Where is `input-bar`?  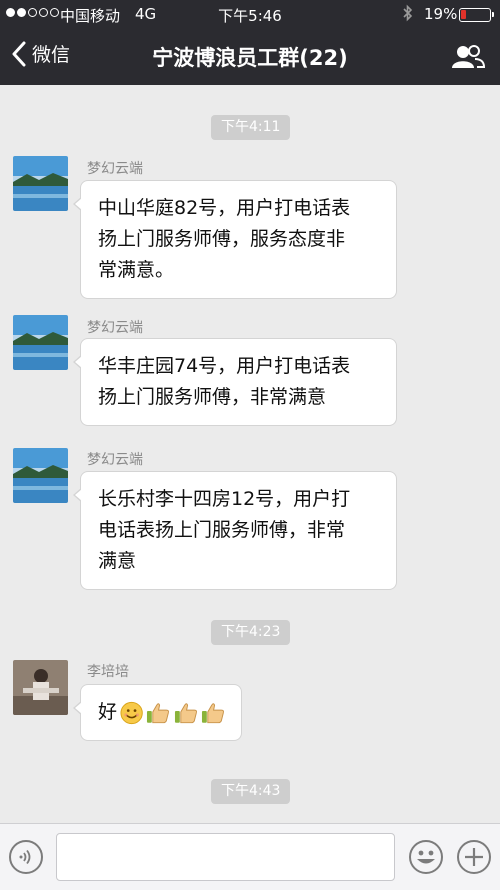 input-bar is located at coordinates (250, 856).